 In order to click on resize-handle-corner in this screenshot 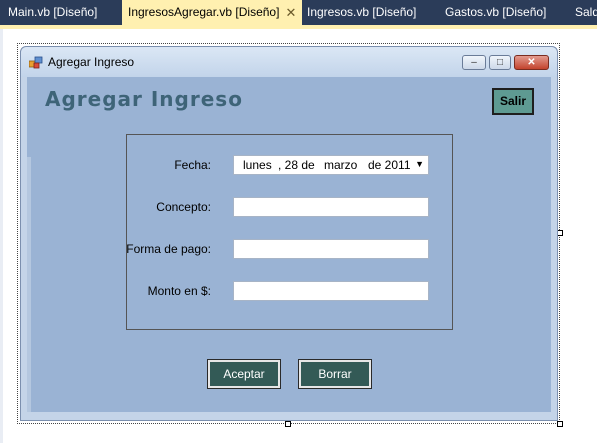, I will do `click(560, 424)`.